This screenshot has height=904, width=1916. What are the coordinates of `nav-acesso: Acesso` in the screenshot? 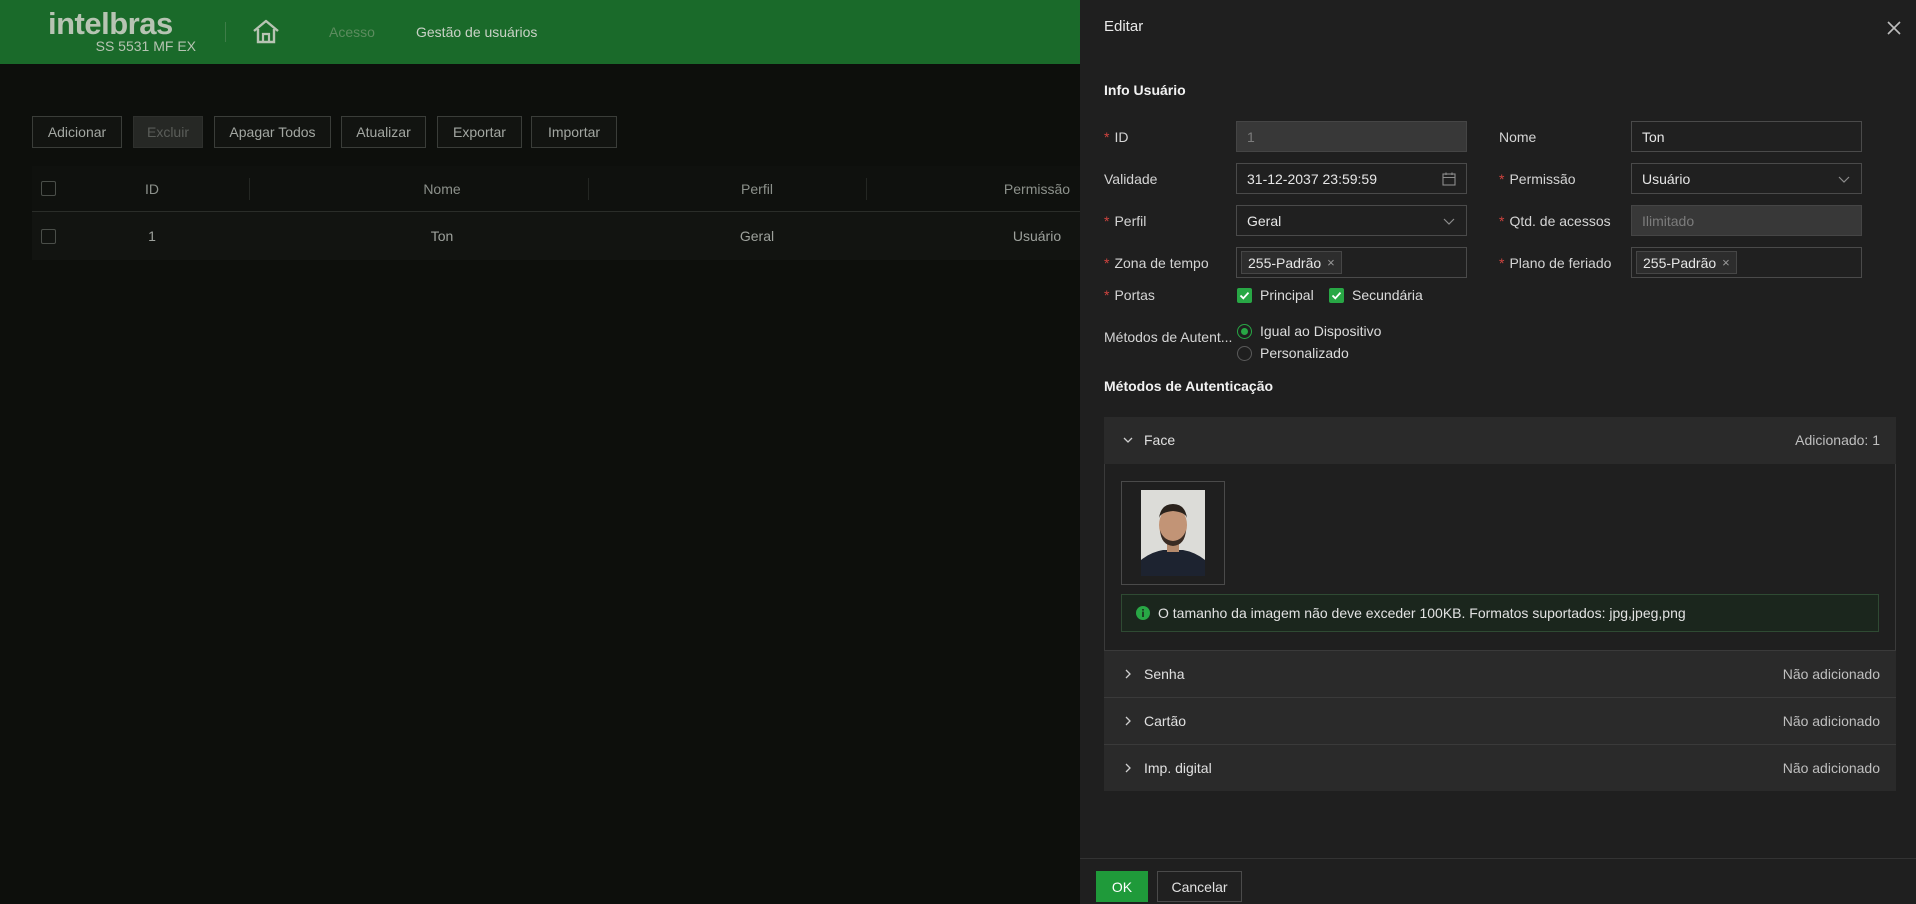 It's located at (352, 32).